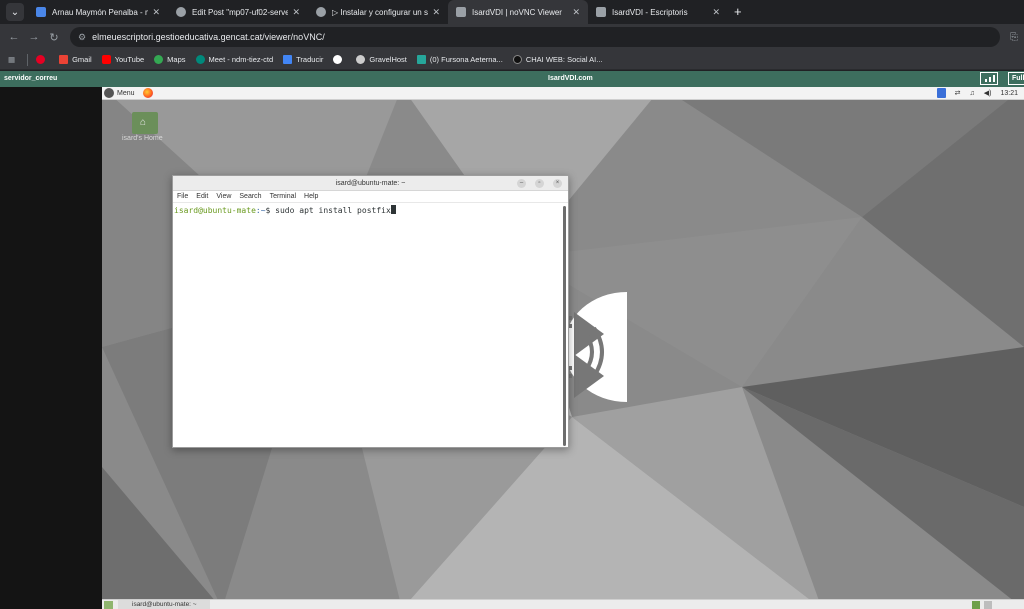 This screenshot has height=609, width=1024. I want to click on bookmark-meet: Meet - ndm-tiez-ctd, so click(234, 59).